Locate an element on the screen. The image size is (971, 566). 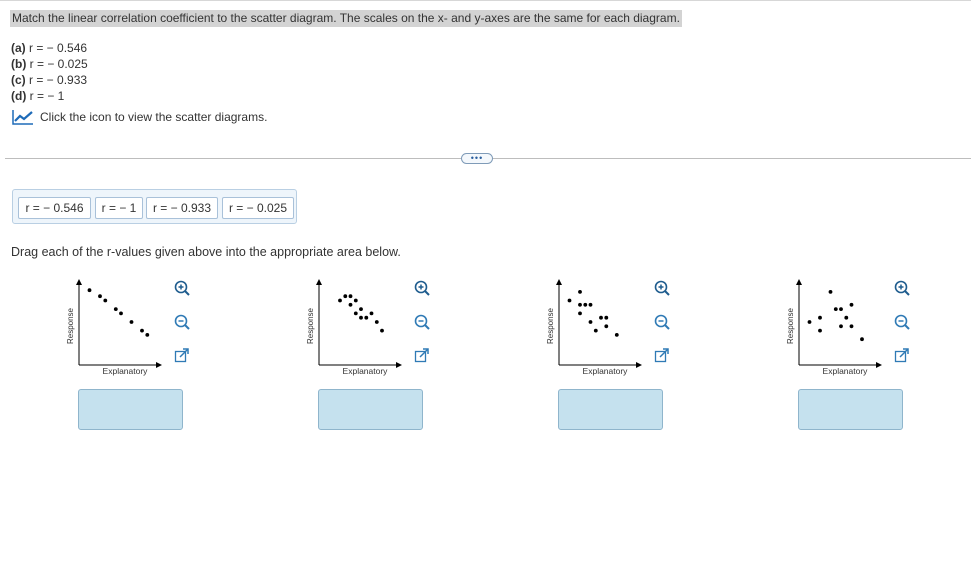
option-d: (d) r = − 1 is located at coordinates (37, 96).